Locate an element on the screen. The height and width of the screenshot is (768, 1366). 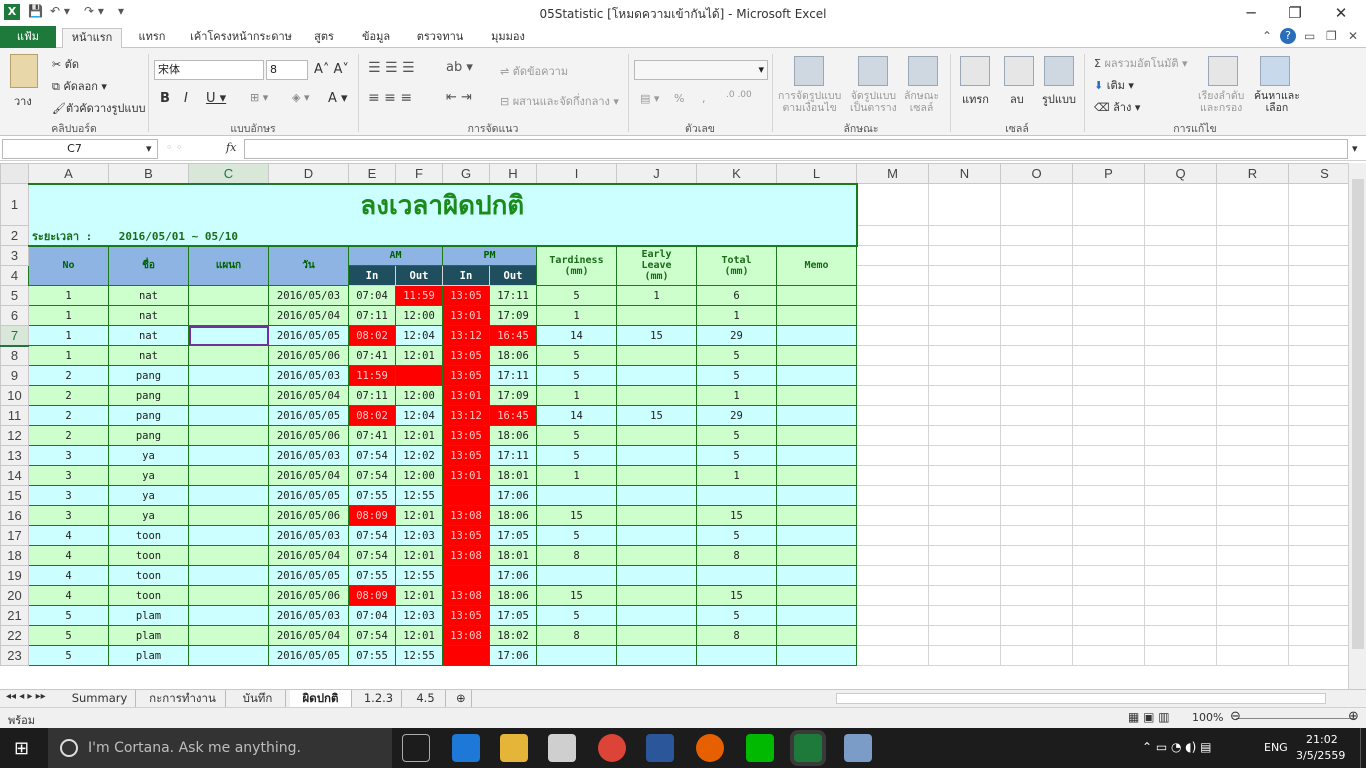
zoom-level: 100% is located at coordinates (1207, 717).